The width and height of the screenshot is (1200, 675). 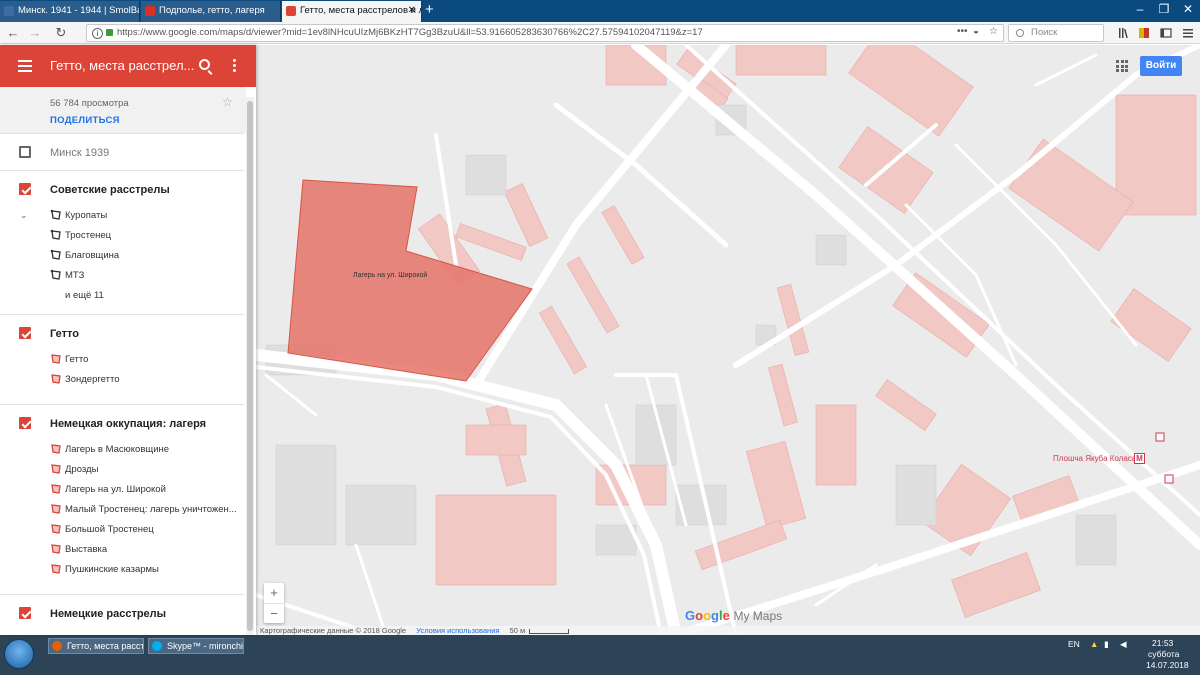 I want to click on list-item: Лагерь в Масюковщине, so click(x=117, y=449).